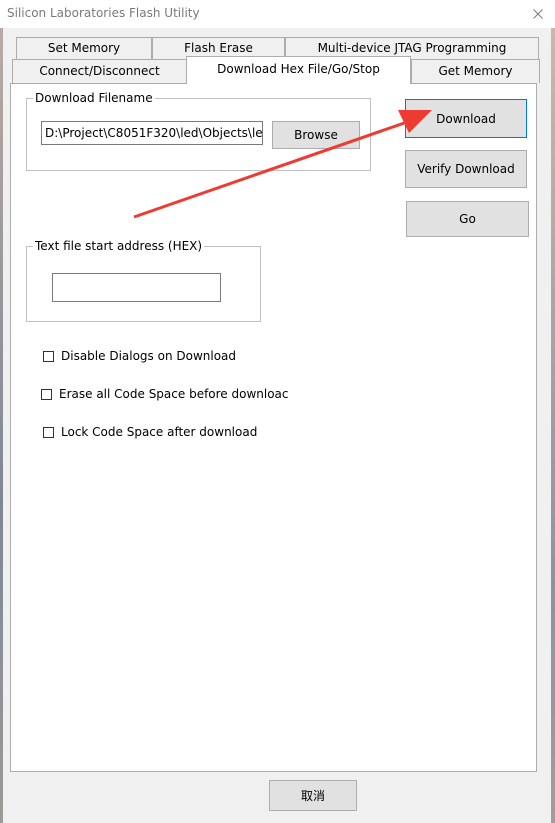  What do you see at coordinates (136, 287) in the screenshot?
I see `start-address-input` at bounding box center [136, 287].